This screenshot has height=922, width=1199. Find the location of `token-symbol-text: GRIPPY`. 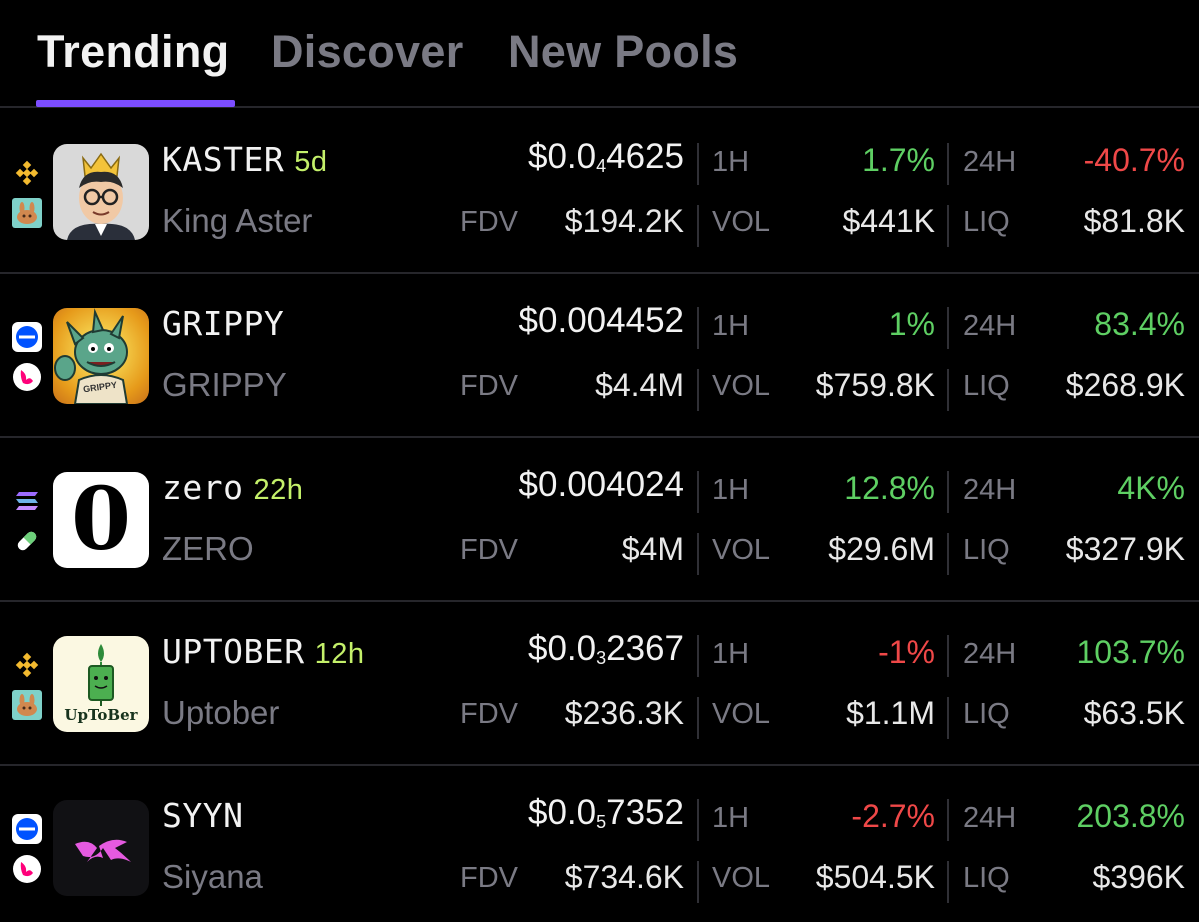

token-symbol-text: GRIPPY is located at coordinates (223, 323).